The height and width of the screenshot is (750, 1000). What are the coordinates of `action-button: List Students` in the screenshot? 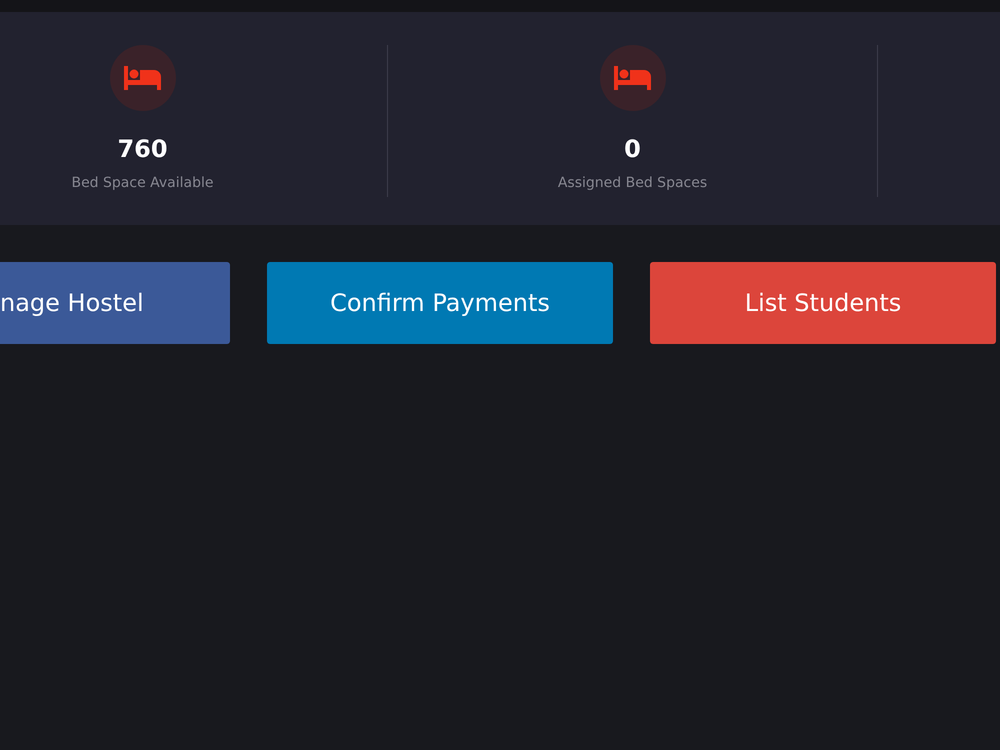 It's located at (823, 303).